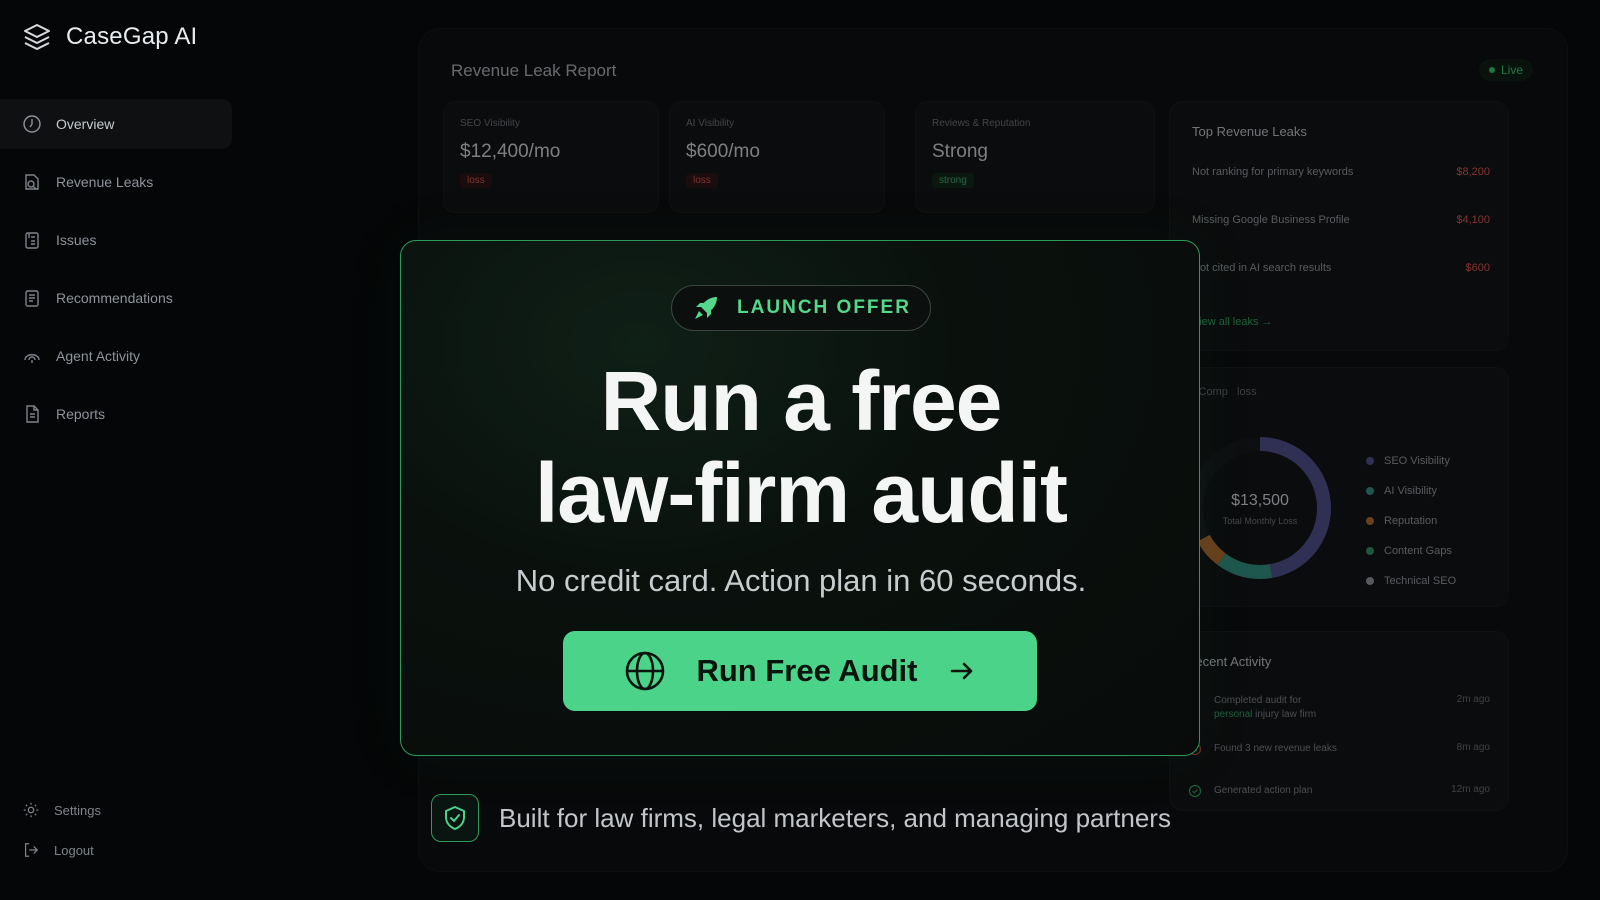  What do you see at coordinates (777, 157) in the screenshot?
I see `metric-card-ai: AI Visibility $600/mo loss` at bounding box center [777, 157].